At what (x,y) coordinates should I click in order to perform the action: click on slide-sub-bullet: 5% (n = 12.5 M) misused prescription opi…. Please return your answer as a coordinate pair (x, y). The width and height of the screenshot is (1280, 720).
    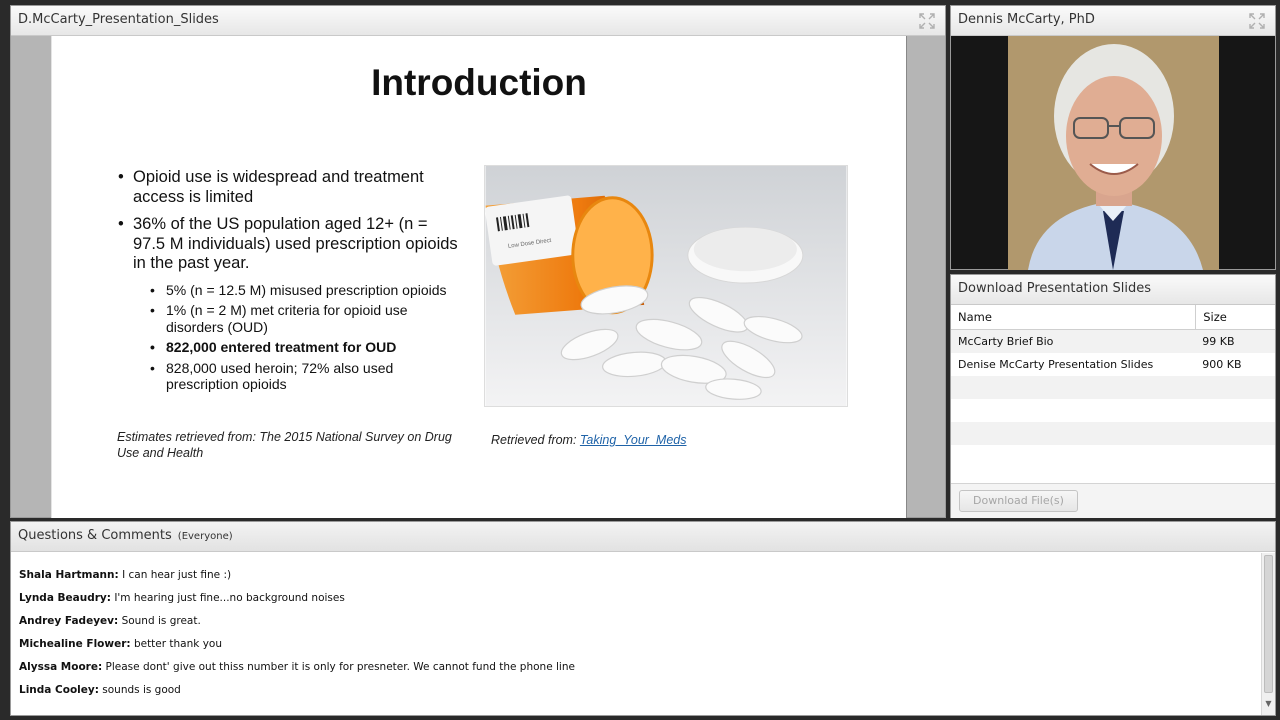
    Looking at the image, I should click on (290, 290).